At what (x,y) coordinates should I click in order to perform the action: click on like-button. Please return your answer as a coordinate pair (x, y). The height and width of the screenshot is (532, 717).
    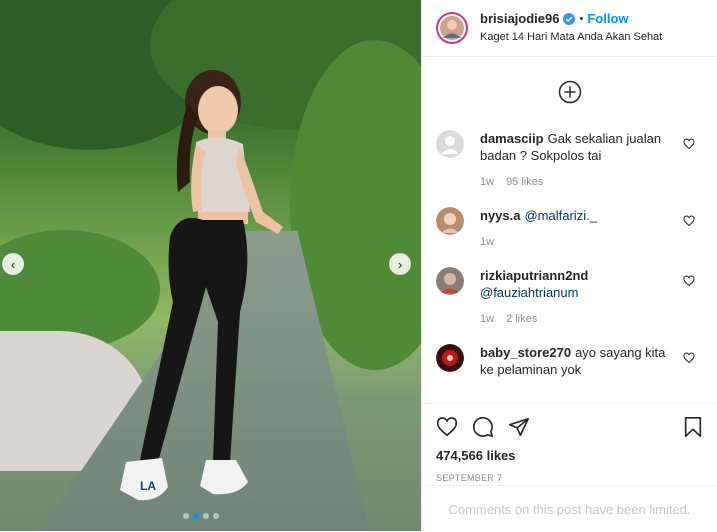
    Looking at the image, I should click on (447, 427).